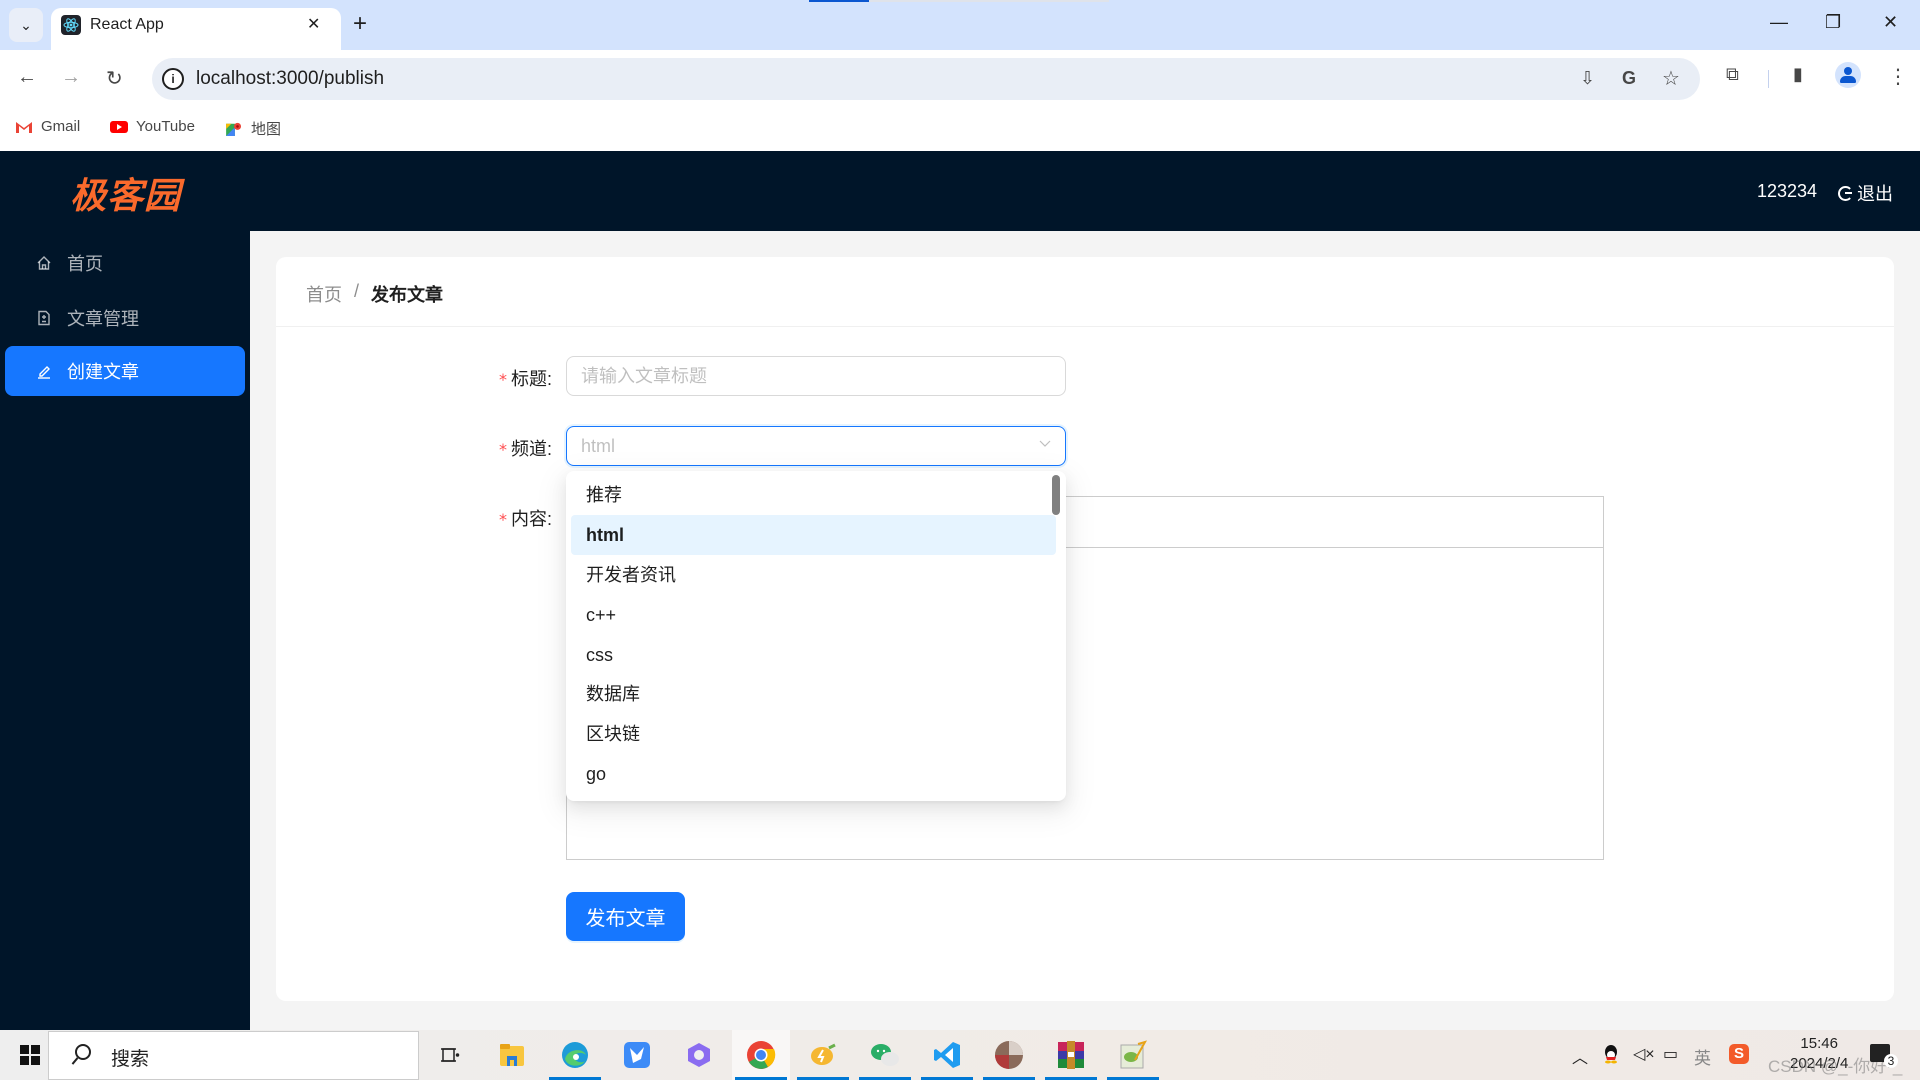  I want to click on input-method-indicator: 英, so click(1702, 1056).